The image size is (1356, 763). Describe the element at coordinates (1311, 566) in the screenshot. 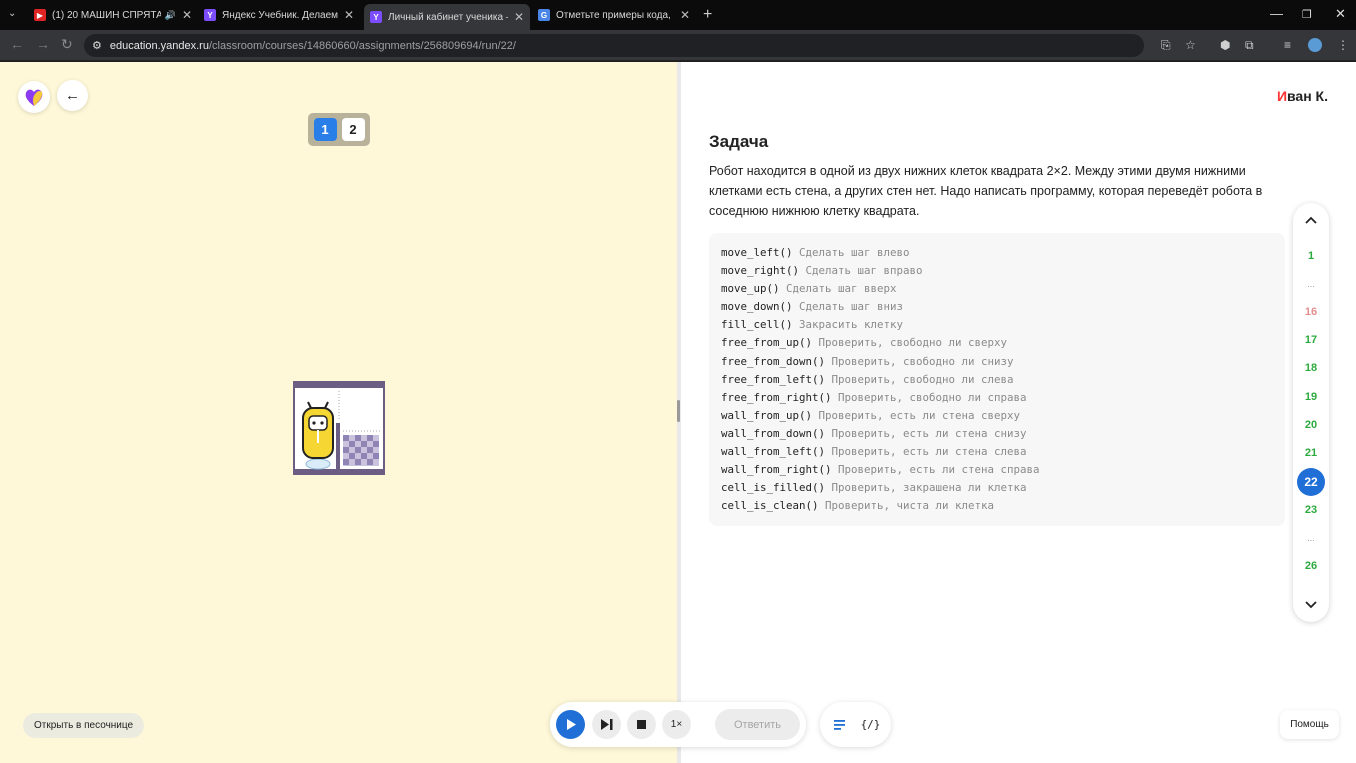

I see `pager-item-26: 26` at that location.